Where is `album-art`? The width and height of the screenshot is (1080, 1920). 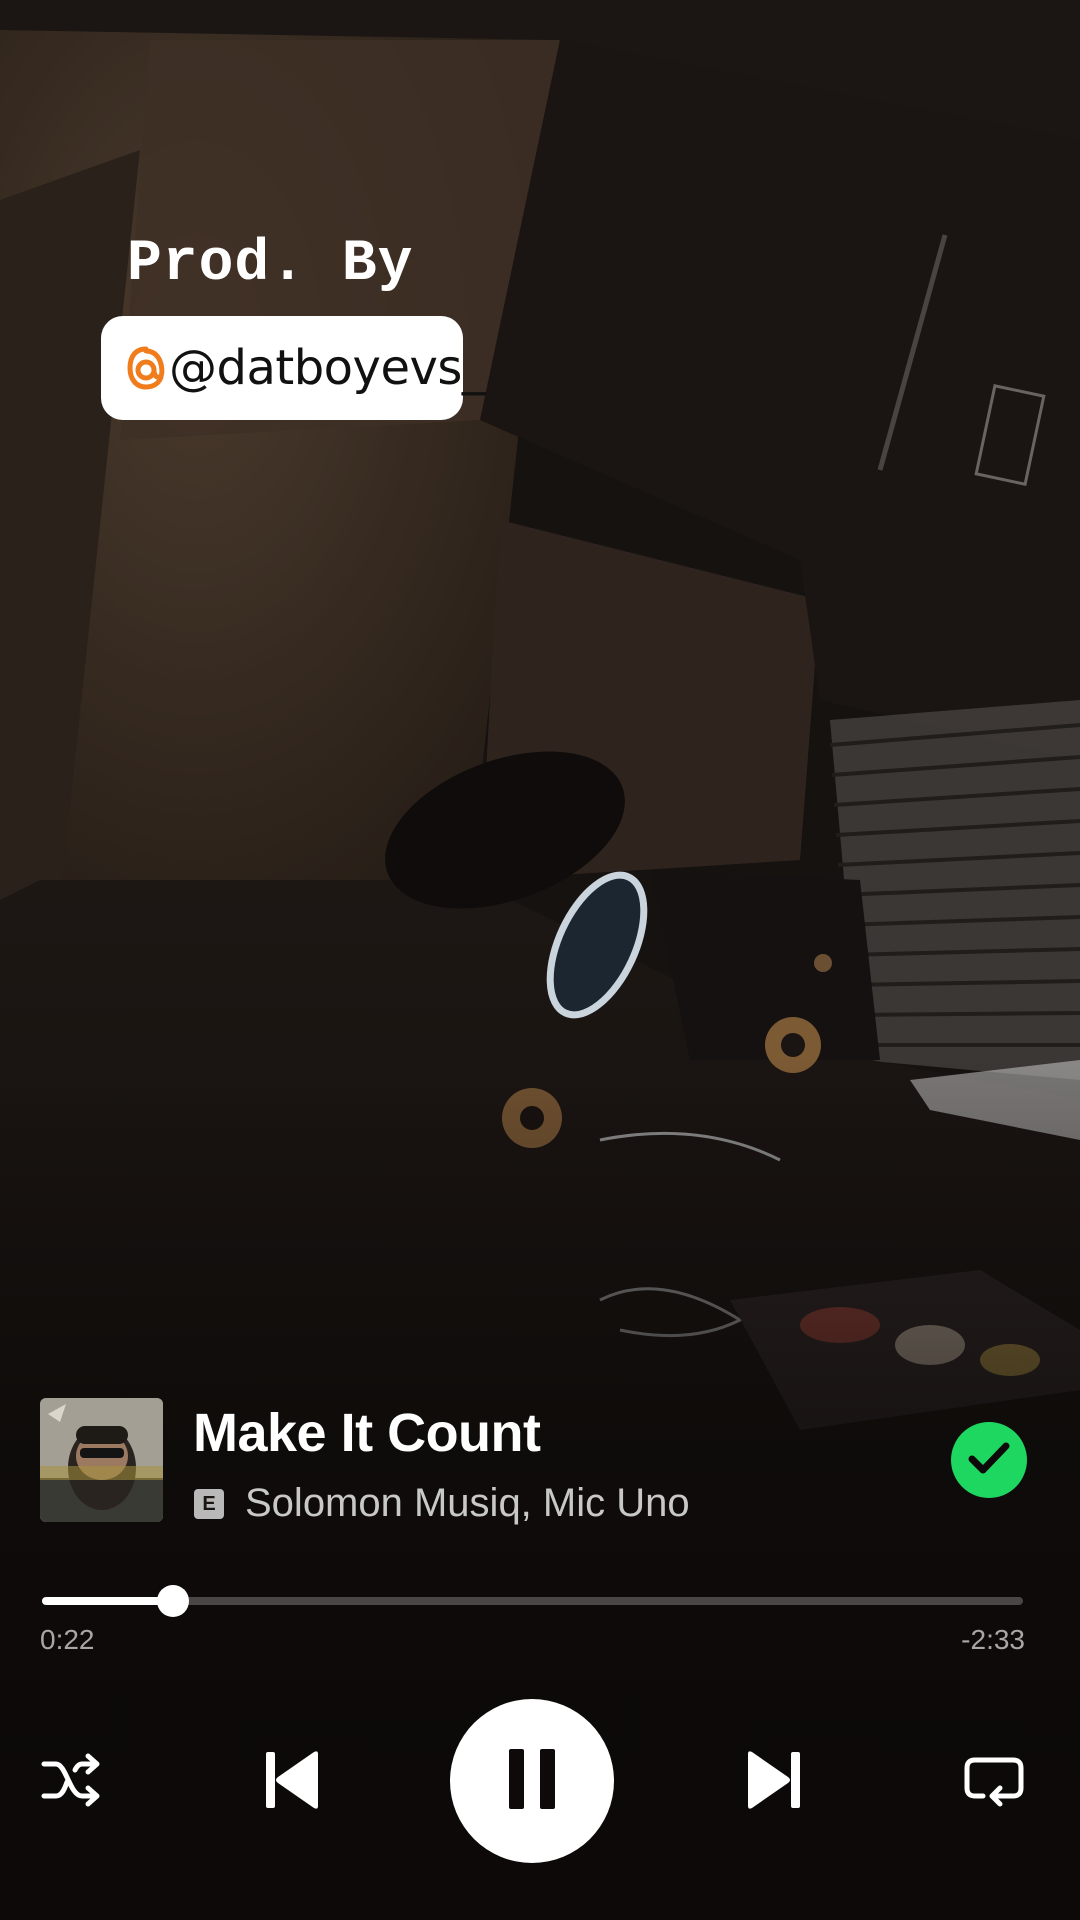
album-art is located at coordinates (101, 1460).